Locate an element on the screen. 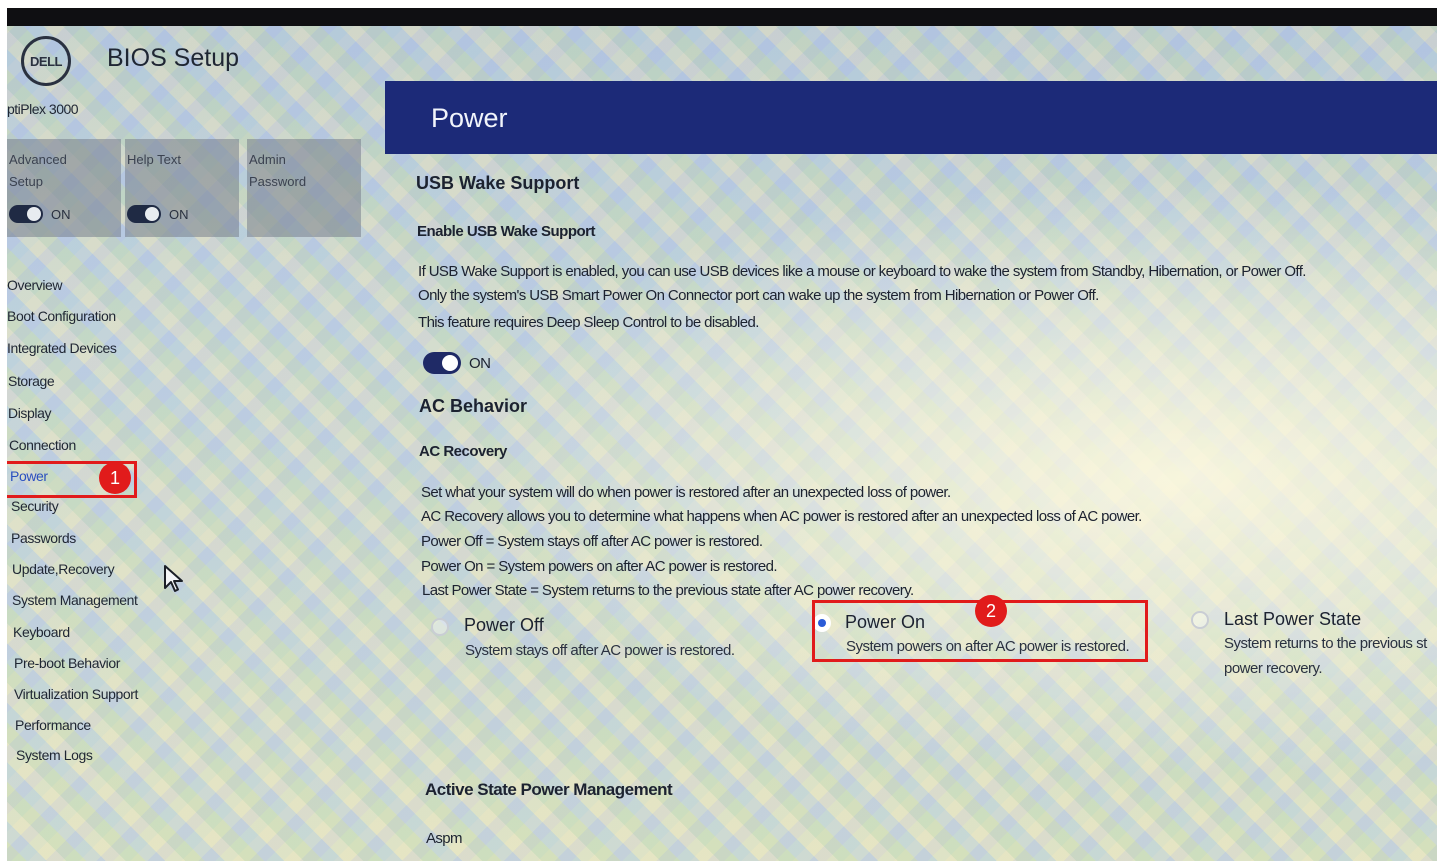 Image resolution: width=1450 pixels, height=861 pixels. radio-last-power-state is located at coordinates (1200, 620).